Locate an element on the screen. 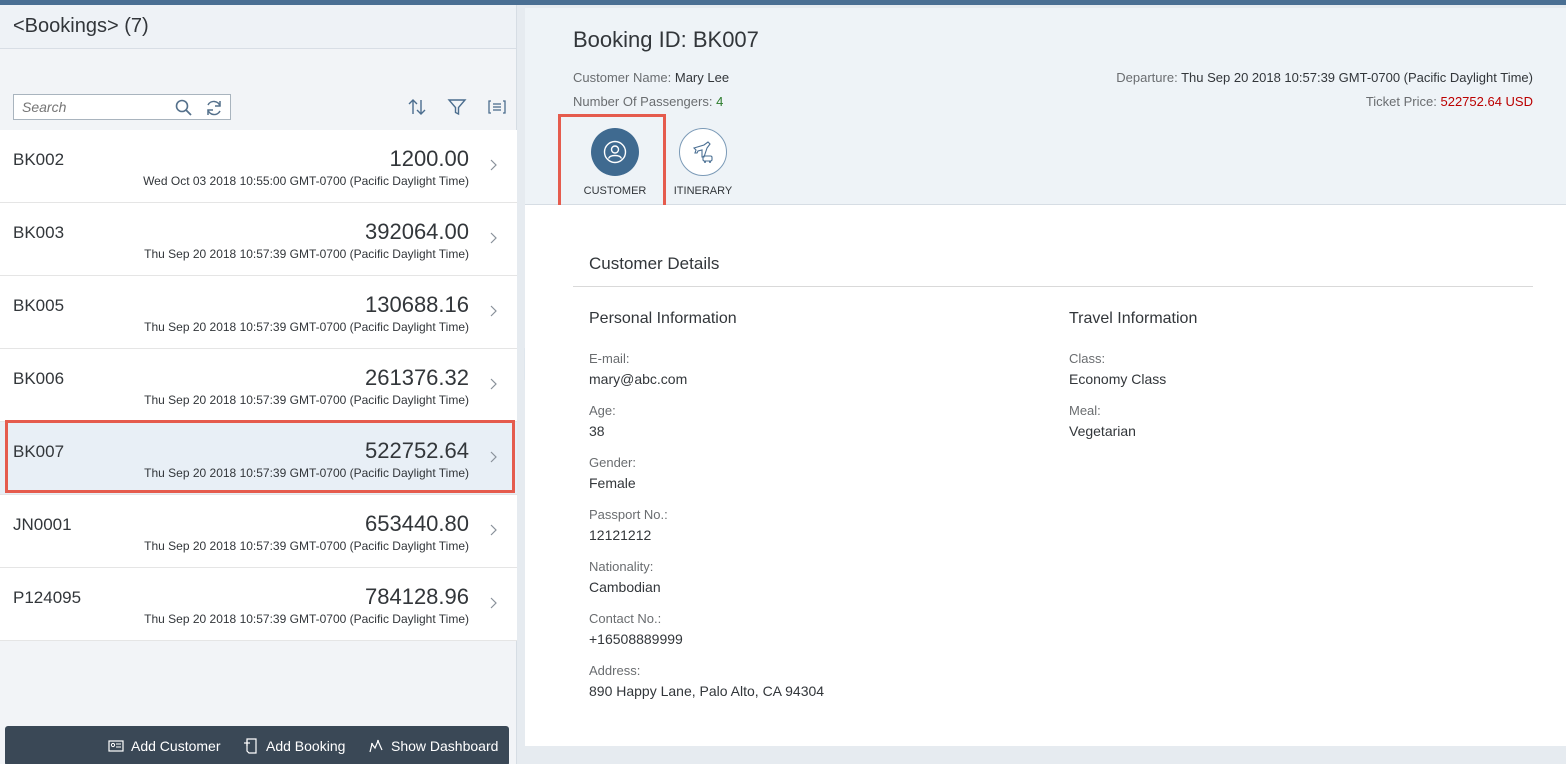 The width and height of the screenshot is (1566, 764). age-label: Age: is located at coordinates (602, 410).